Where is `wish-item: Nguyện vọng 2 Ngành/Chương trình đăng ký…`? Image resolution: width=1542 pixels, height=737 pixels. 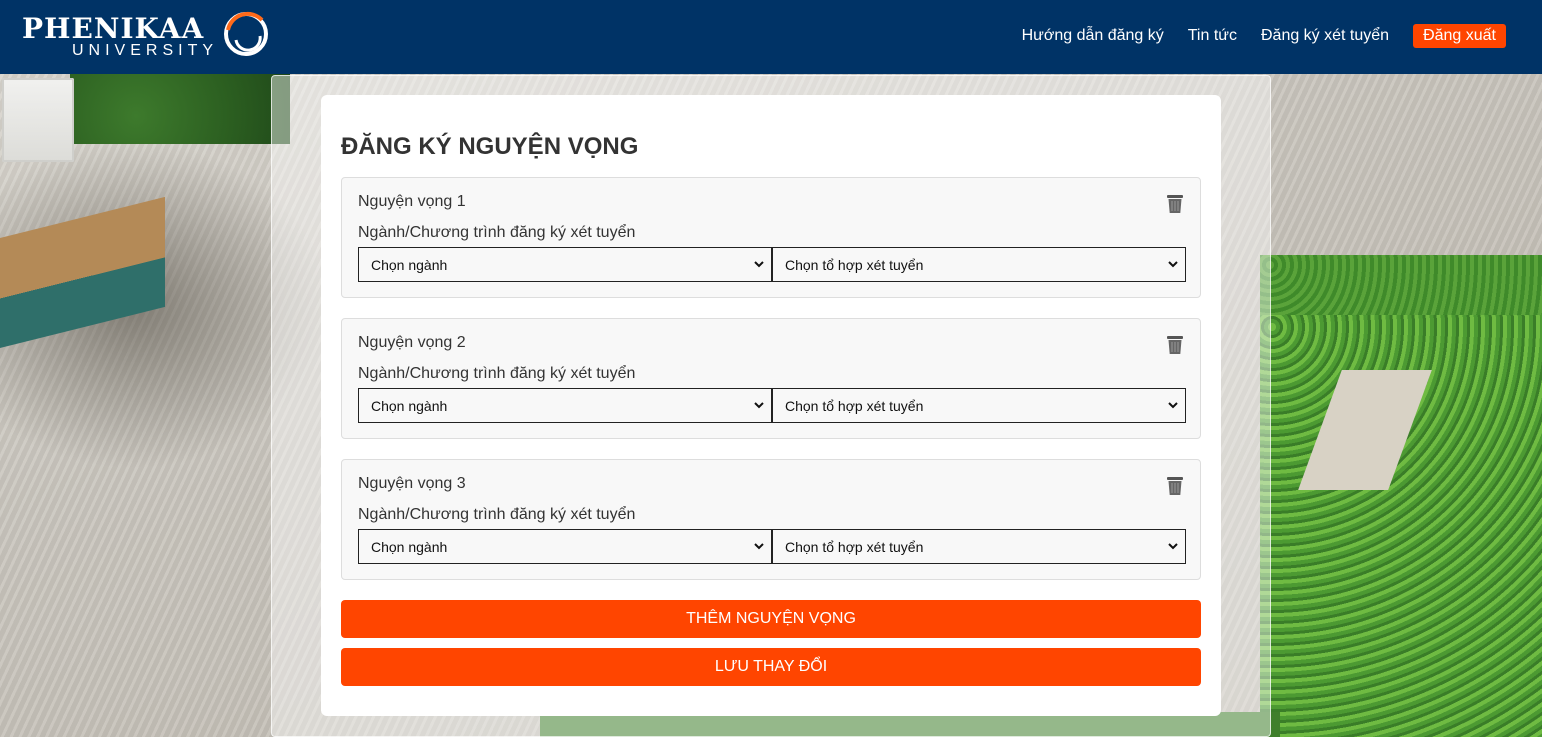 wish-item: Nguyện vọng 2 Ngành/Chương trình đăng ký… is located at coordinates (771, 378).